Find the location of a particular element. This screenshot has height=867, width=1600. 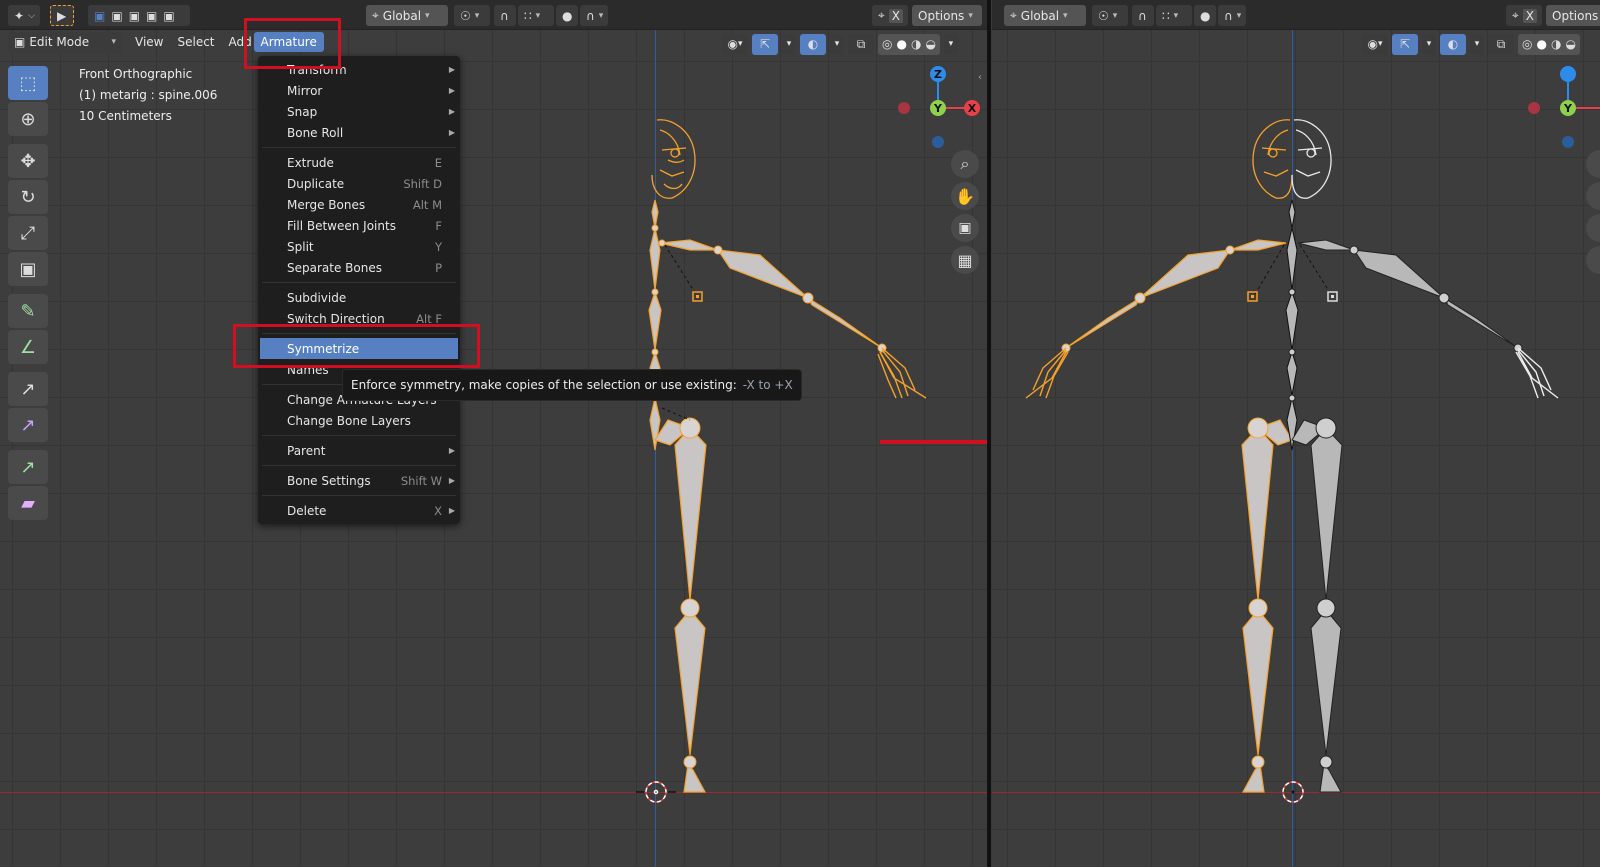

move-tool: ✥ is located at coordinates (28, 161).